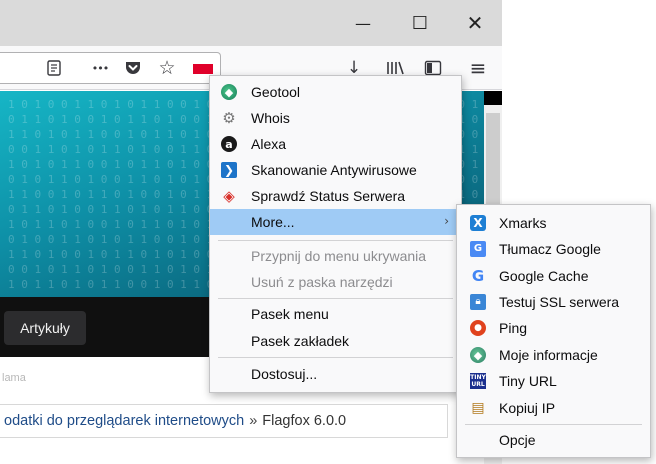 This screenshot has height=464, width=656. What do you see at coordinates (478, 408) in the screenshot?
I see `clipboard-icon: ▤` at bounding box center [478, 408].